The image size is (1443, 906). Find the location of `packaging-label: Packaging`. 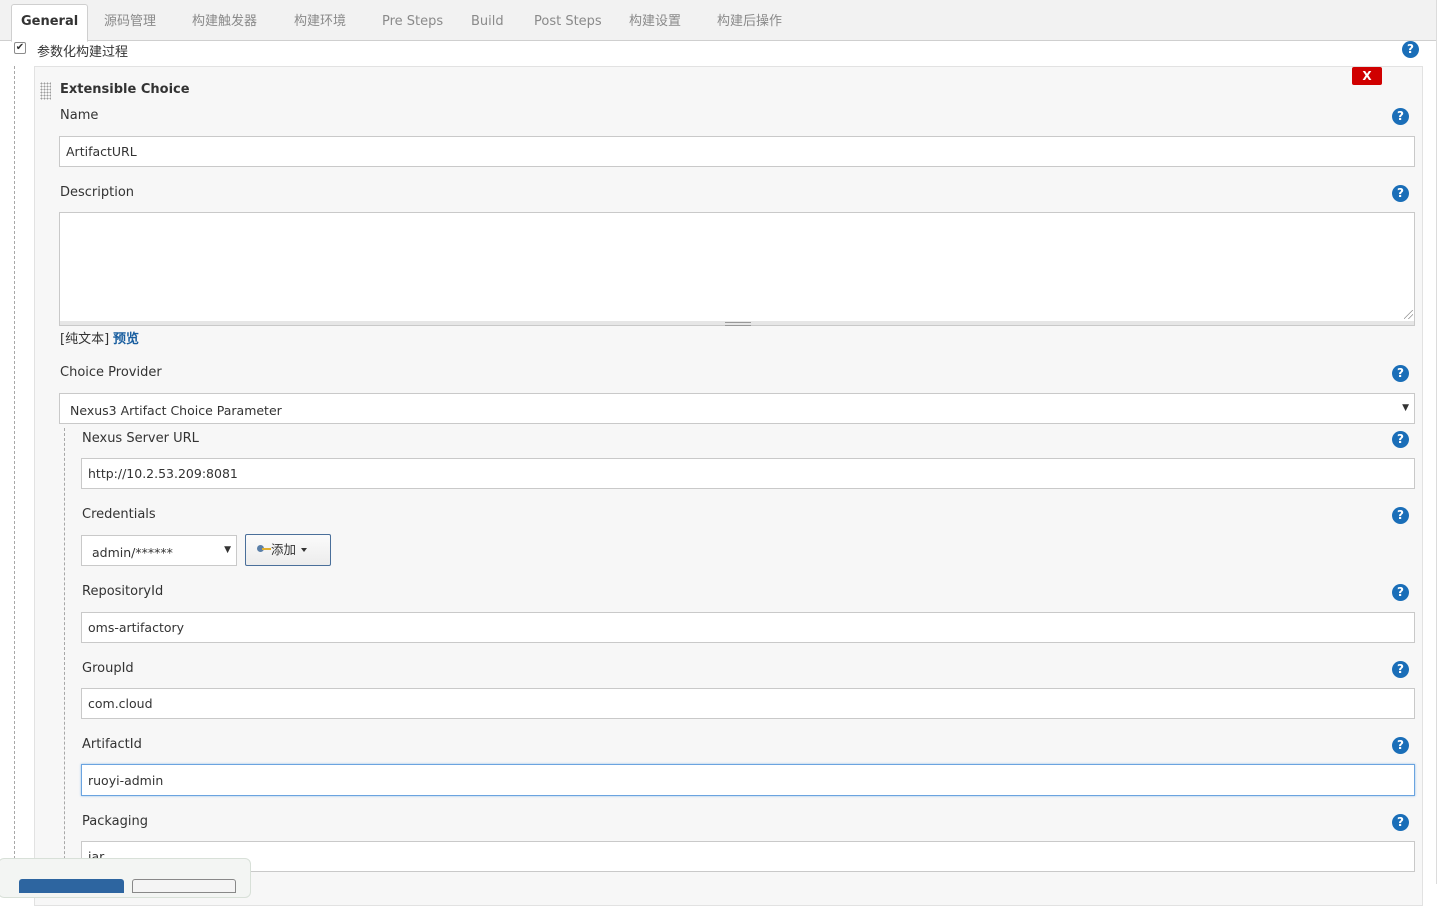

packaging-label: Packaging is located at coordinates (115, 821).